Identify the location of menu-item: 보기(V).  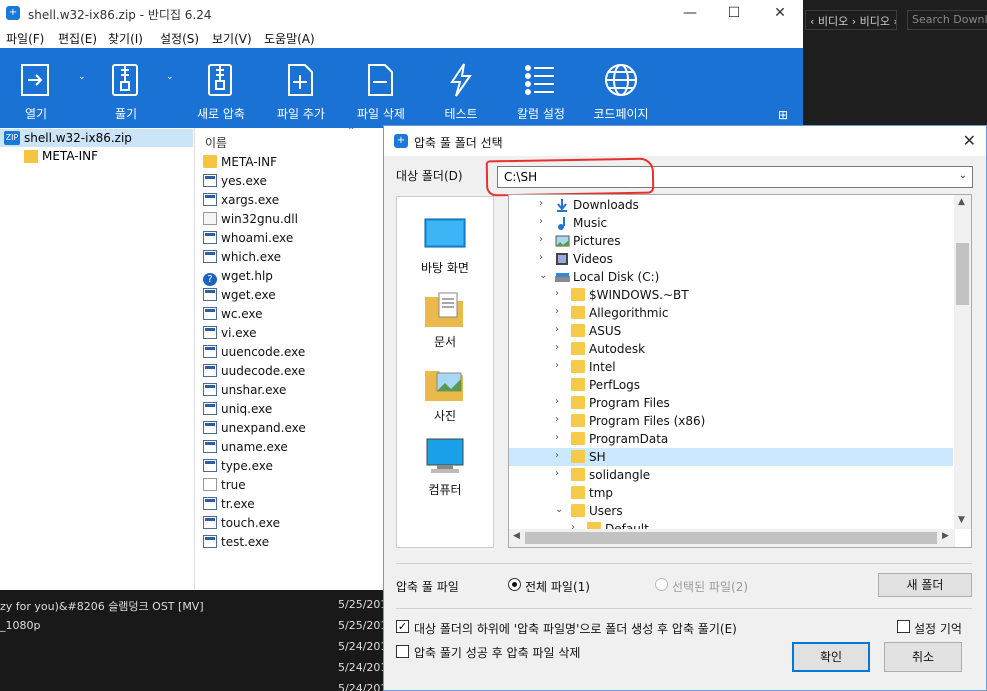
(232, 38).